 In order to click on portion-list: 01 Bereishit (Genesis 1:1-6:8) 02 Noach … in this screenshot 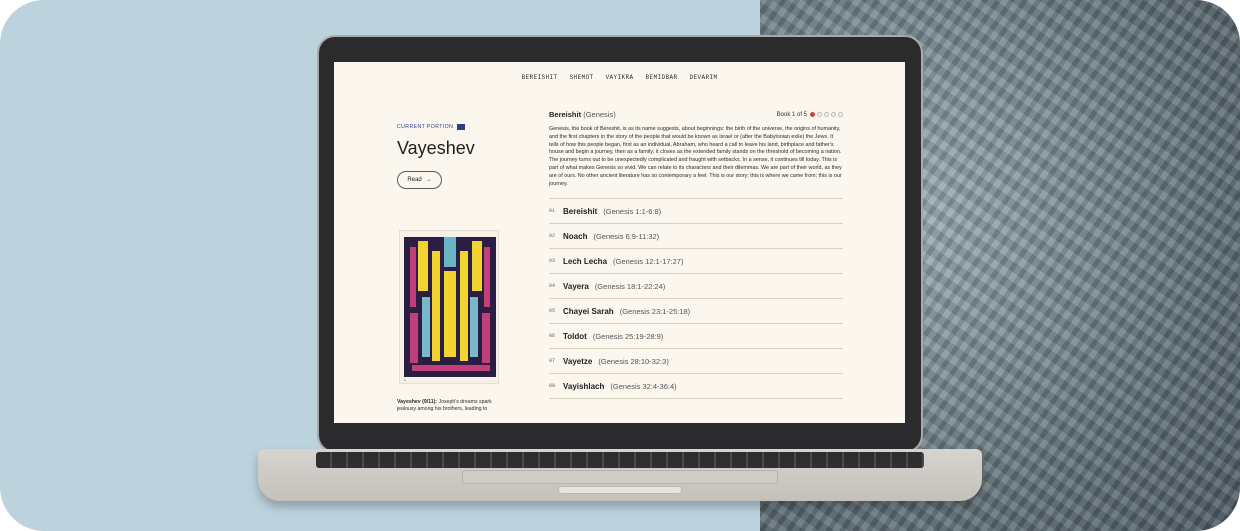, I will do `click(696, 299)`.